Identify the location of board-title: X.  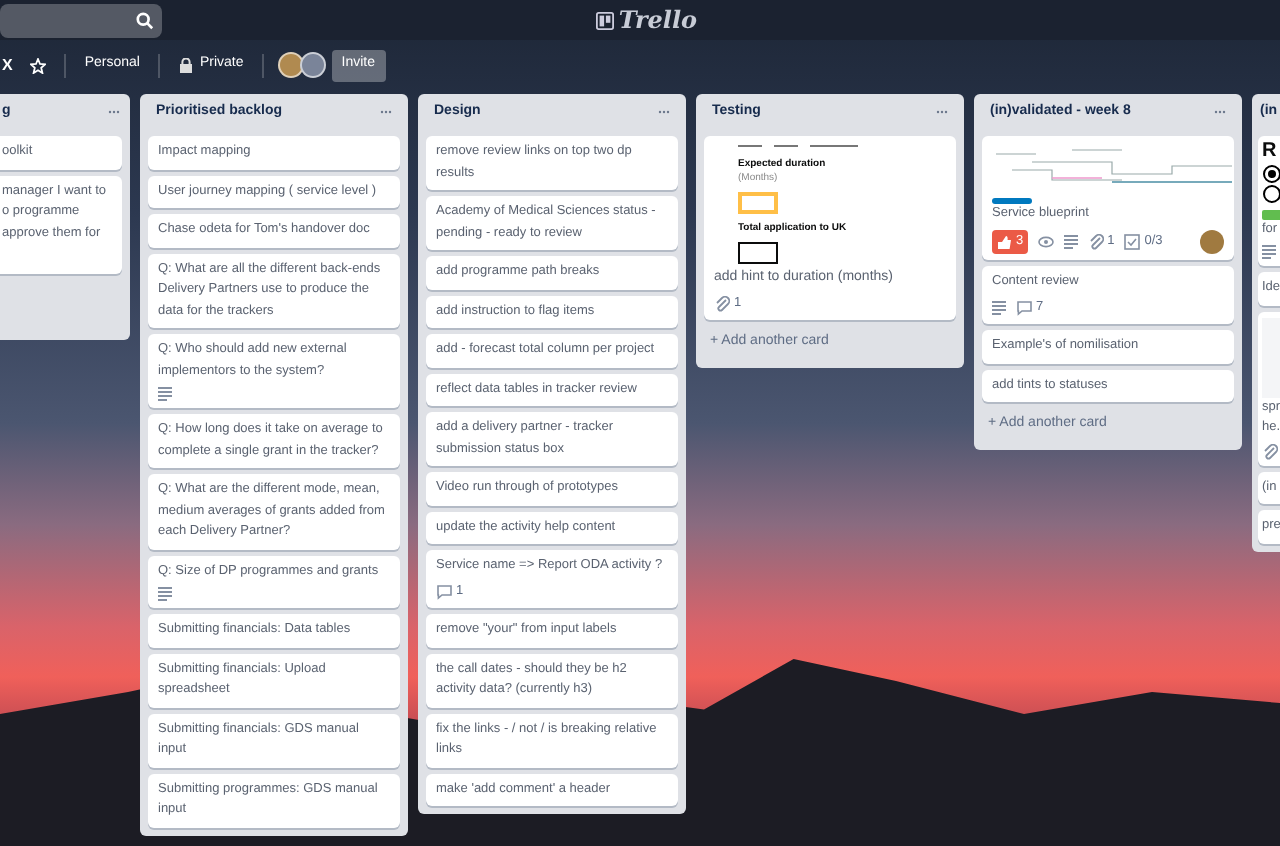
(7, 65).